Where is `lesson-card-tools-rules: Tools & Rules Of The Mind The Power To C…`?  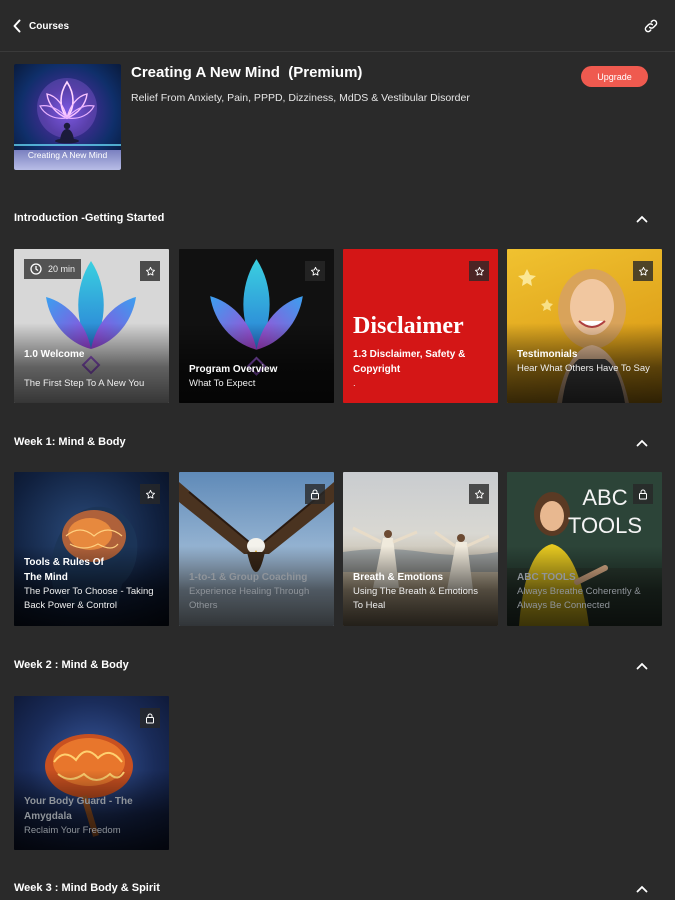 lesson-card-tools-rules: Tools & Rules Of The Mind The Power To C… is located at coordinates (91, 549).